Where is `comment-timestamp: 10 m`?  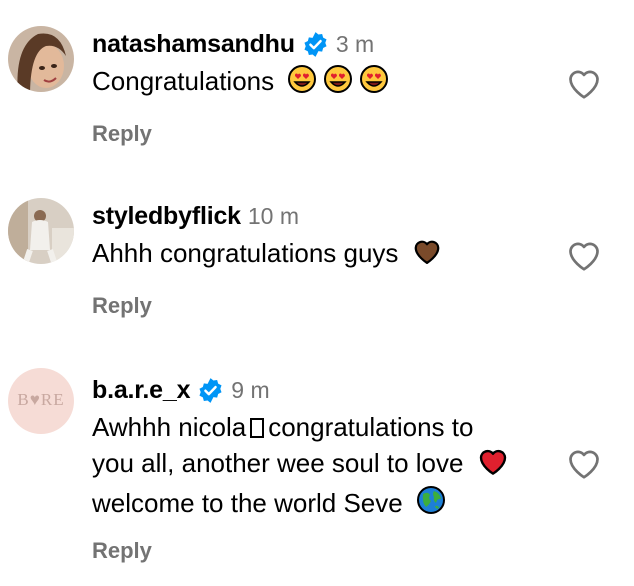 comment-timestamp: 10 m is located at coordinates (273, 215).